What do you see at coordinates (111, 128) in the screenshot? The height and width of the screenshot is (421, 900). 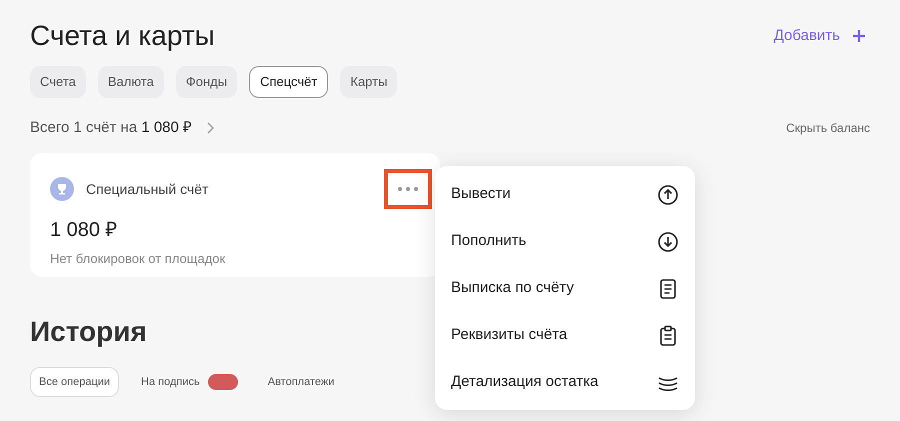 I see `accounts-summary: Всего 1 счёт на 1 080 ₽` at bounding box center [111, 128].